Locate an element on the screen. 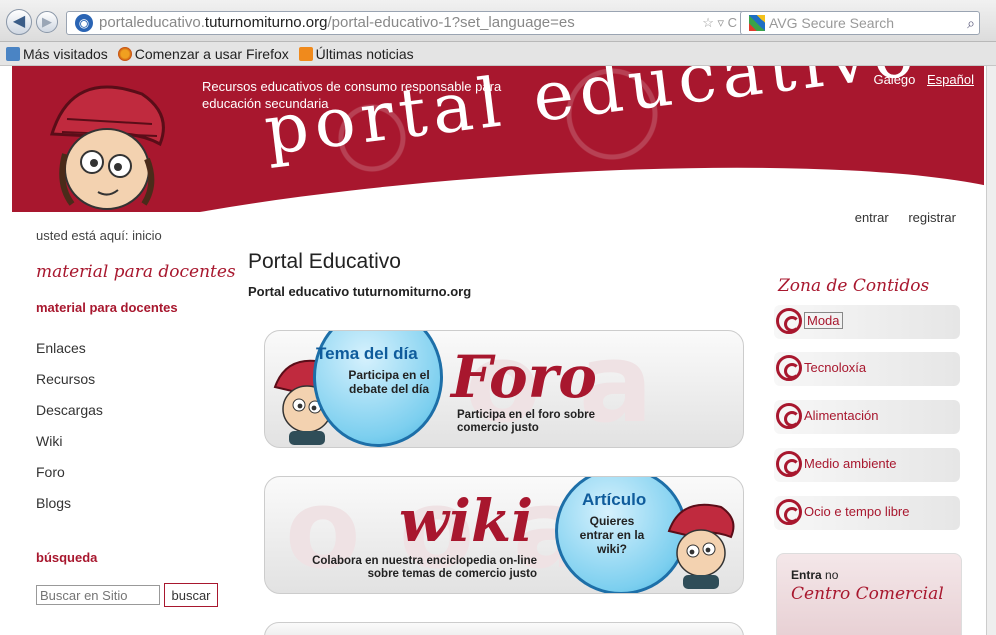 Image resolution: width=996 pixels, height=635 pixels. sidebar-item-foro: Foro is located at coordinates (69, 479).